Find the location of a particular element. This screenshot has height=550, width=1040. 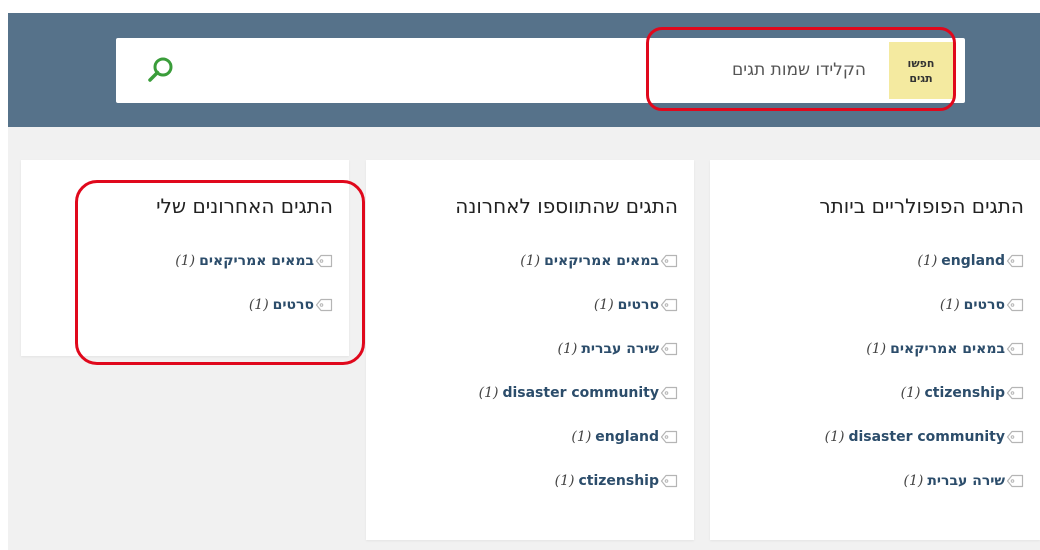

search-icon is located at coordinates (161, 70).